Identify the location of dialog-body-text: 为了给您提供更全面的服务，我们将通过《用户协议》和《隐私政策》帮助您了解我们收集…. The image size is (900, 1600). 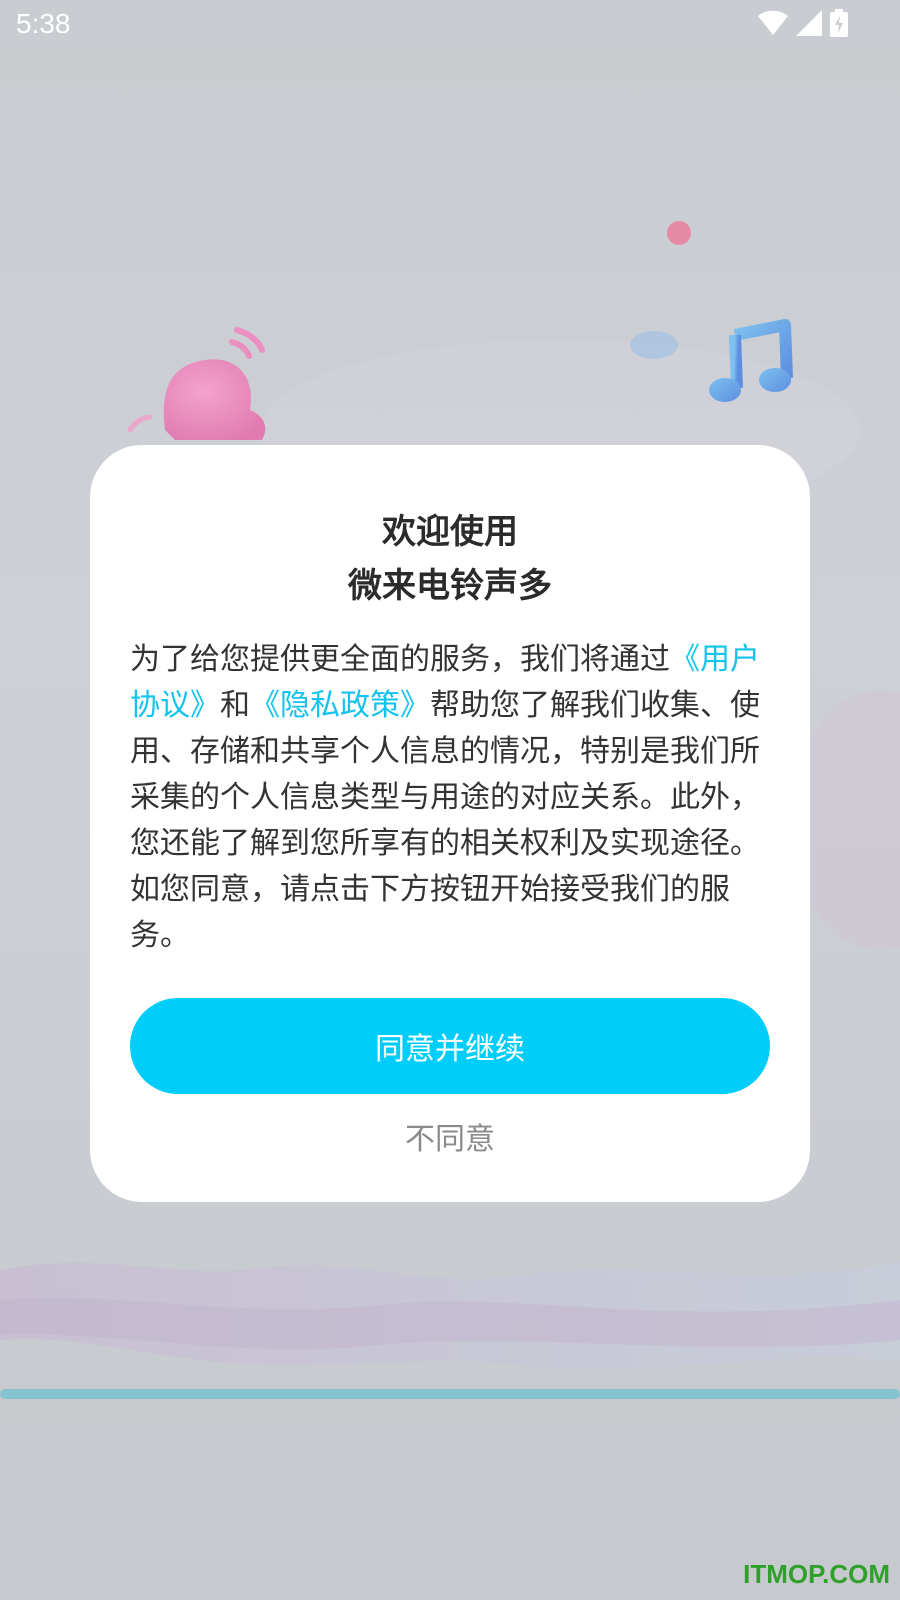
(450, 798).